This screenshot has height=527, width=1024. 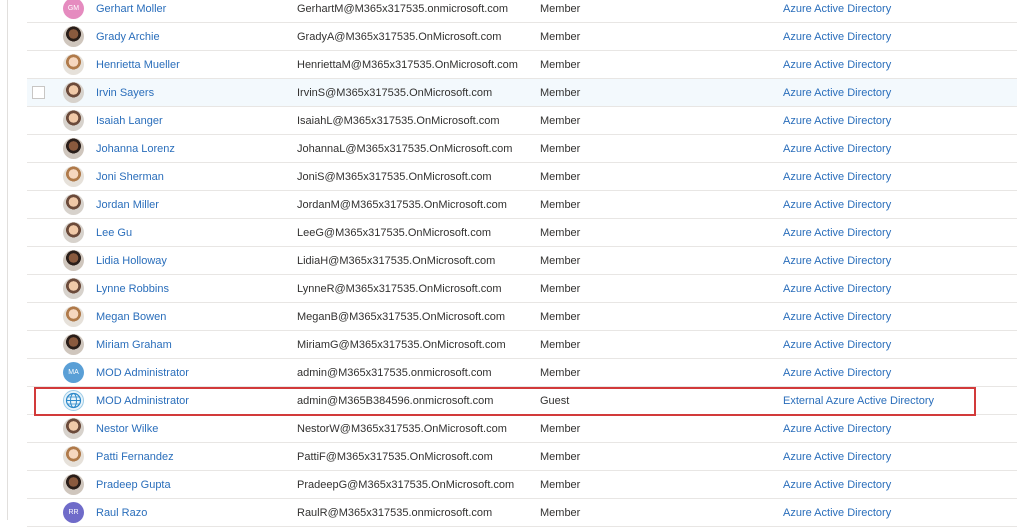 What do you see at coordinates (131, 11) in the screenshot?
I see `user-name-link: Gerhart Moller` at bounding box center [131, 11].